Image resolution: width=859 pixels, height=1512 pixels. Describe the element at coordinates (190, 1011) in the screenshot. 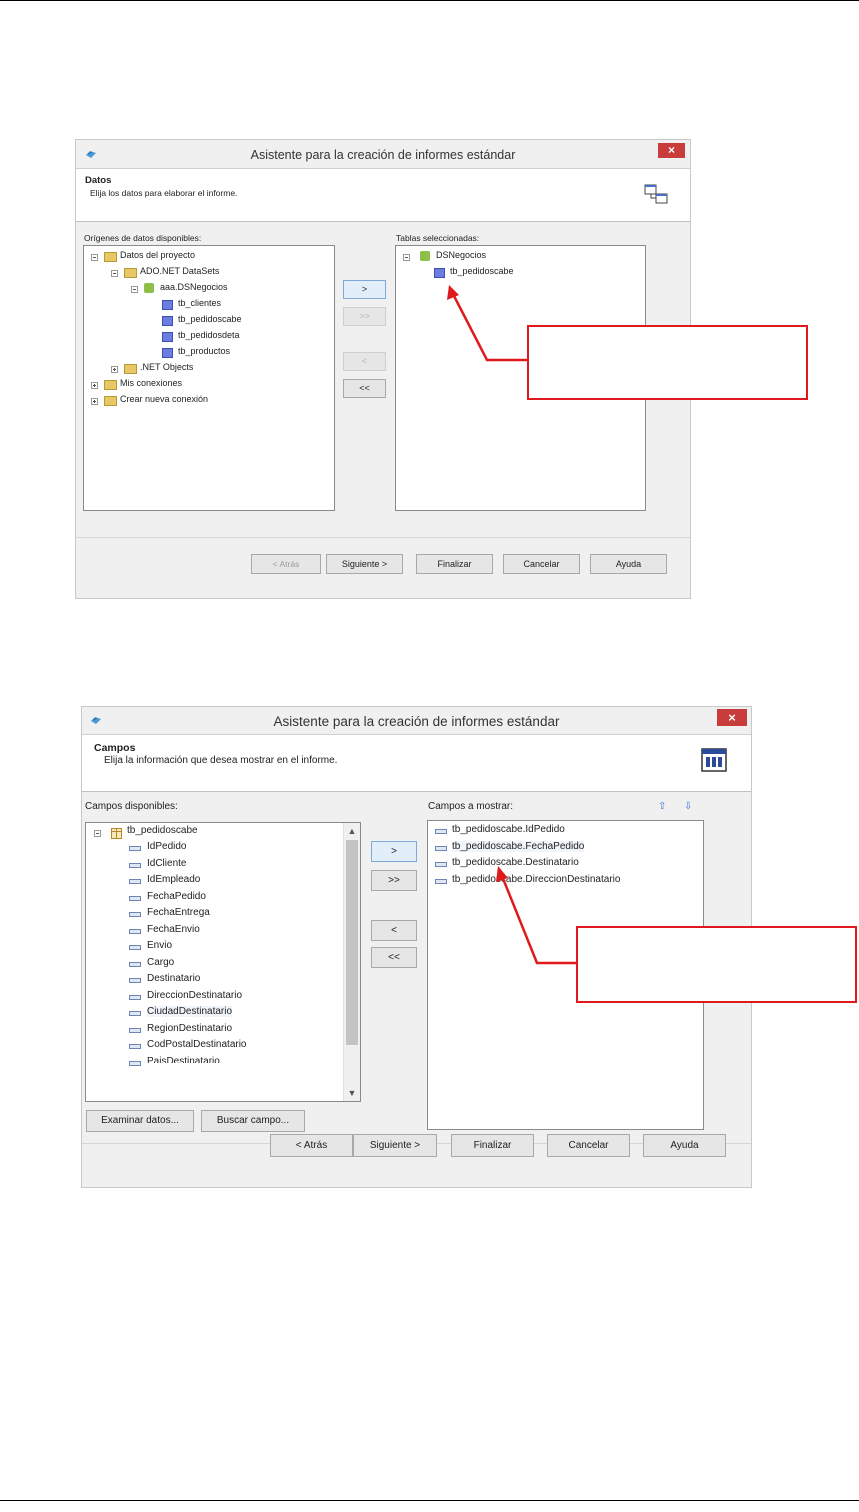

I see `field-item: CiudadDestinatario` at that location.